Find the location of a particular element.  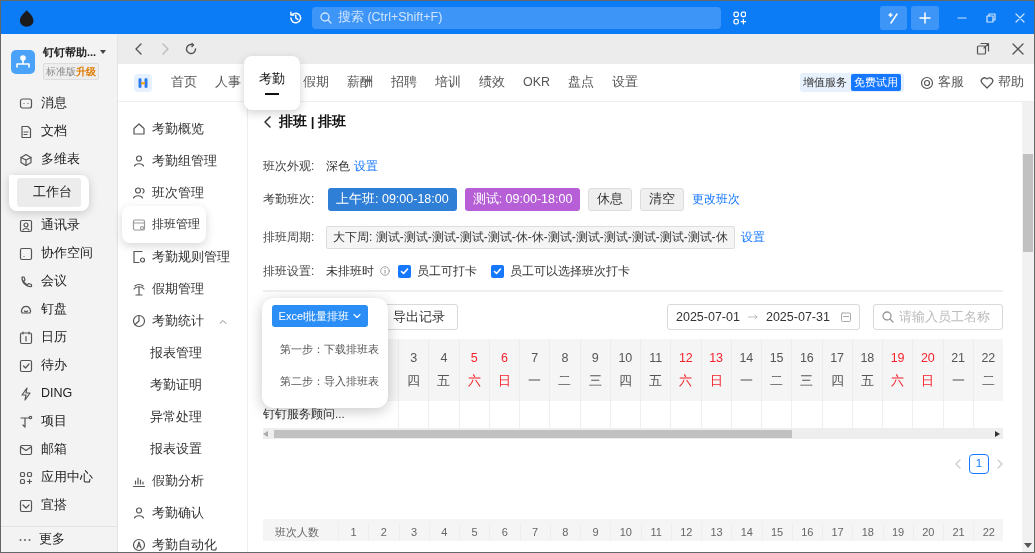

menu-item: 考勤概览 is located at coordinates (182, 129).